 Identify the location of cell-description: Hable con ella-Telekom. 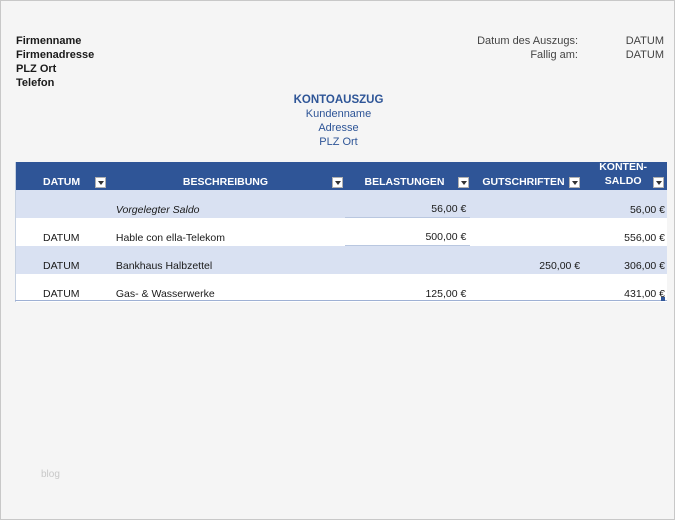
(226, 232).